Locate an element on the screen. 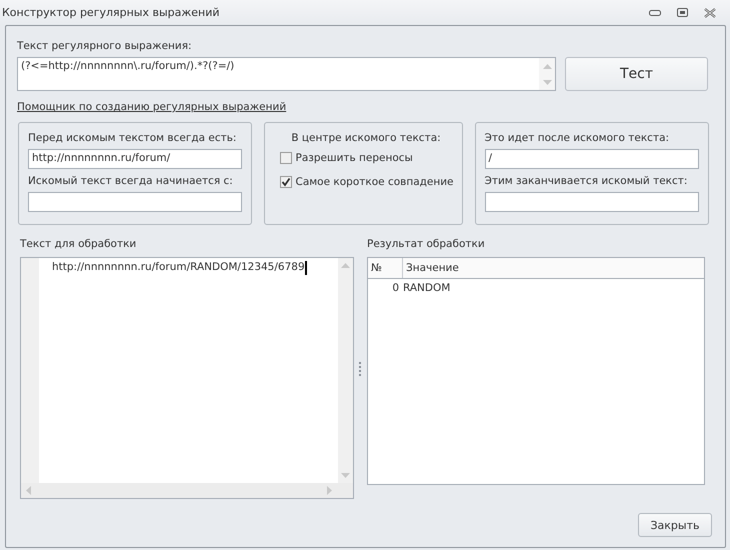 The width and height of the screenshot is (730, 550). column-header: Значение is located at coordinates (431, 268).